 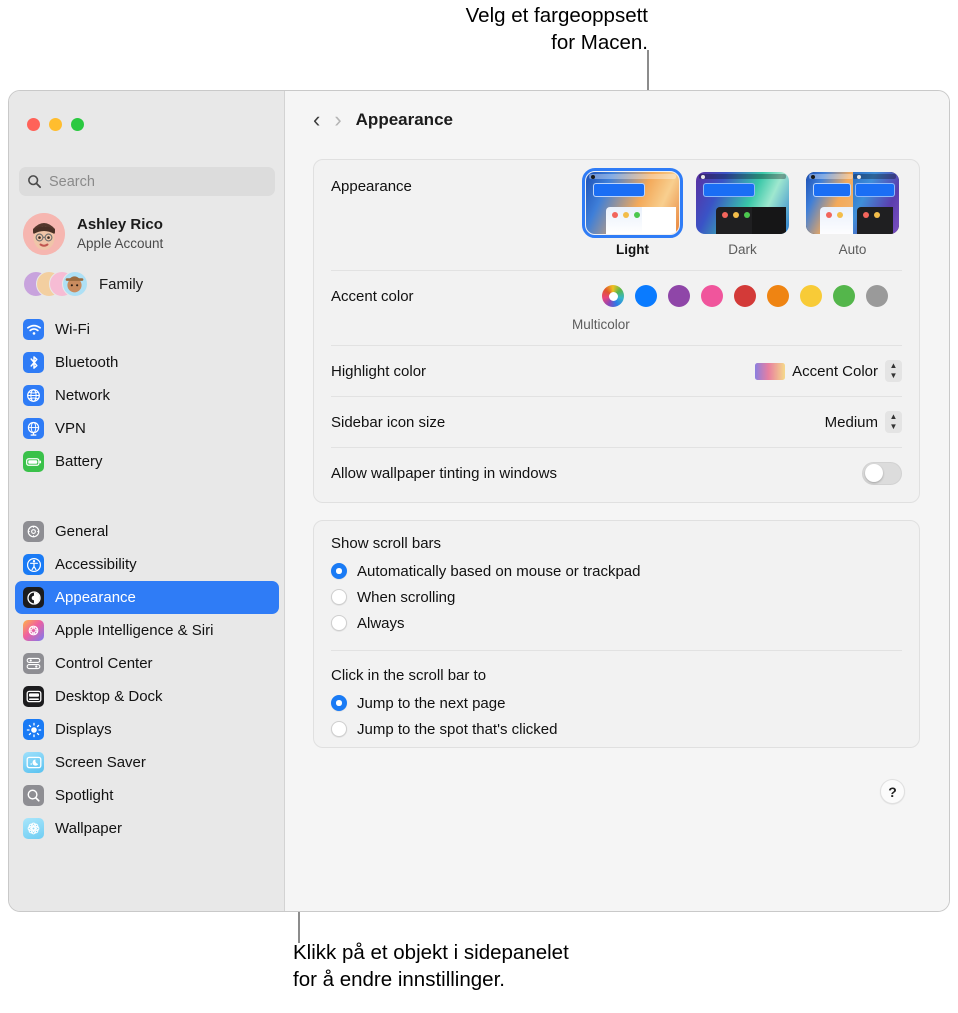 I want to click on sidebar-item-bluetooth: Bluetooth, so click(x=147, y=362).